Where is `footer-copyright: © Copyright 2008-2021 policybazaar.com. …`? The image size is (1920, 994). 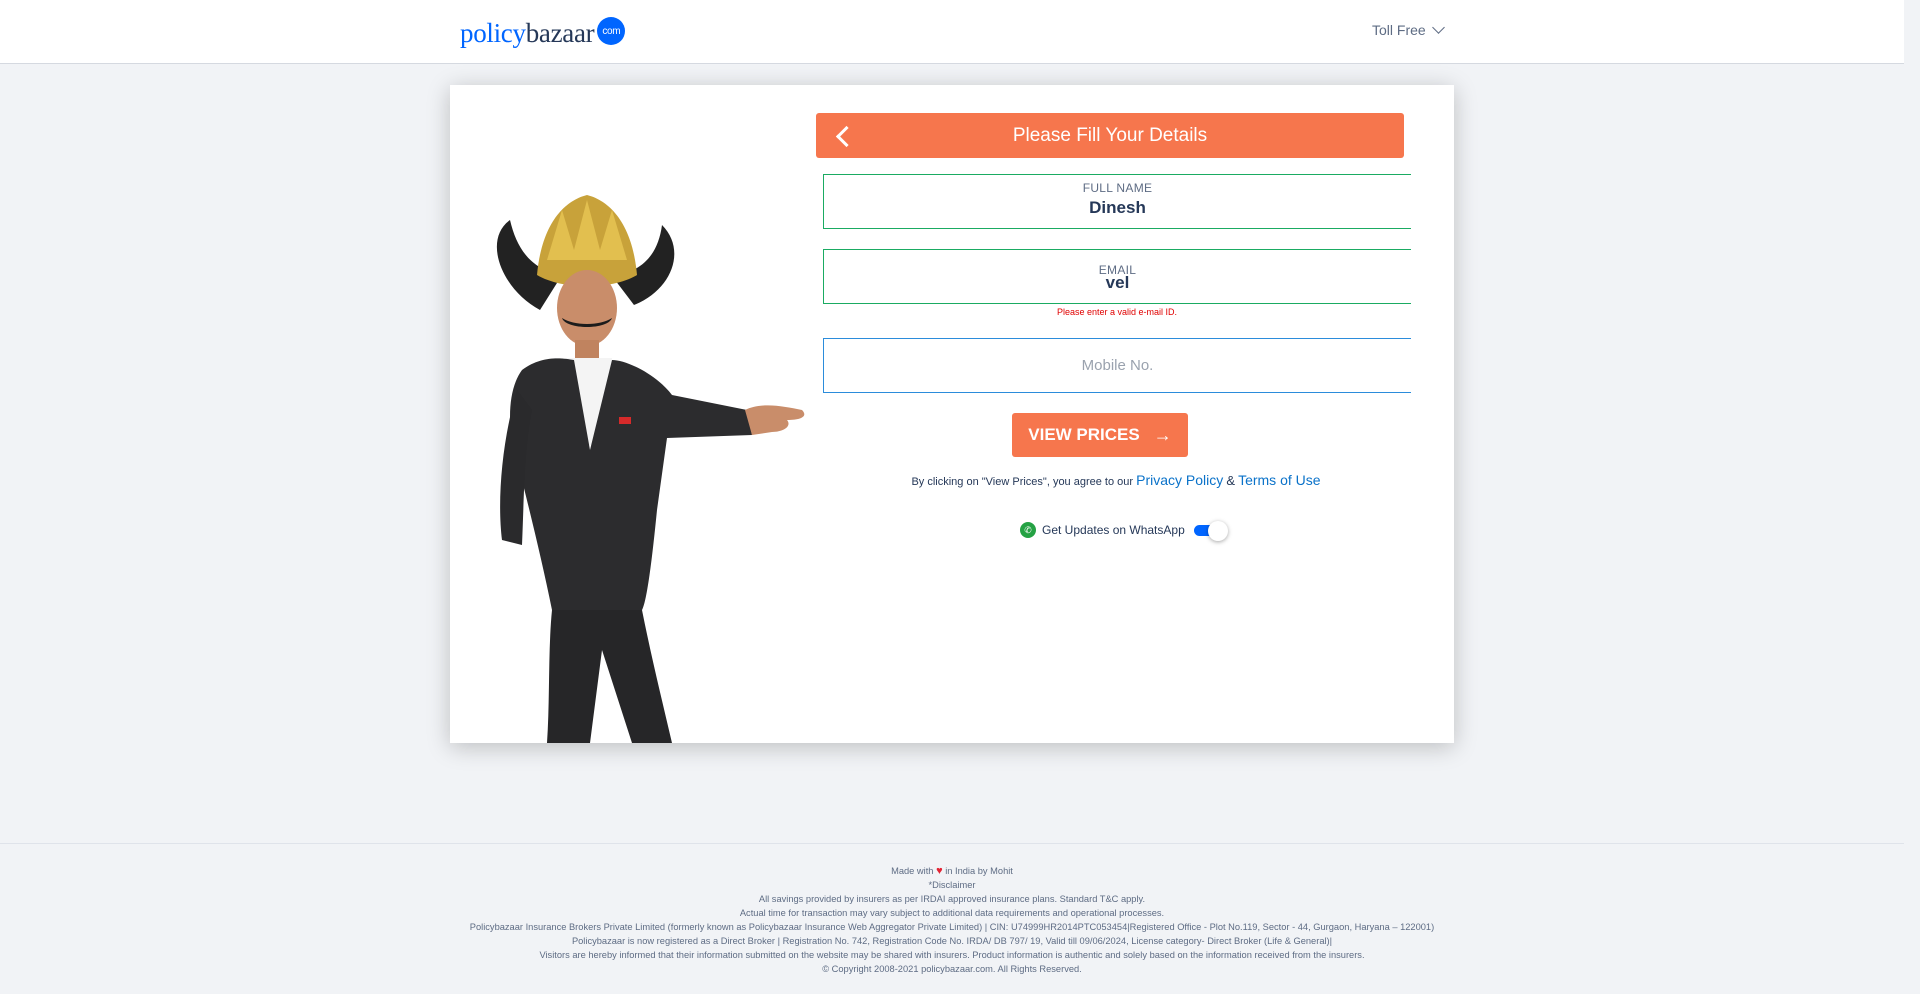 footer-copyright: © Copyright 2008-2021 policybazaar.com. … is located at coordinates (952, 969).